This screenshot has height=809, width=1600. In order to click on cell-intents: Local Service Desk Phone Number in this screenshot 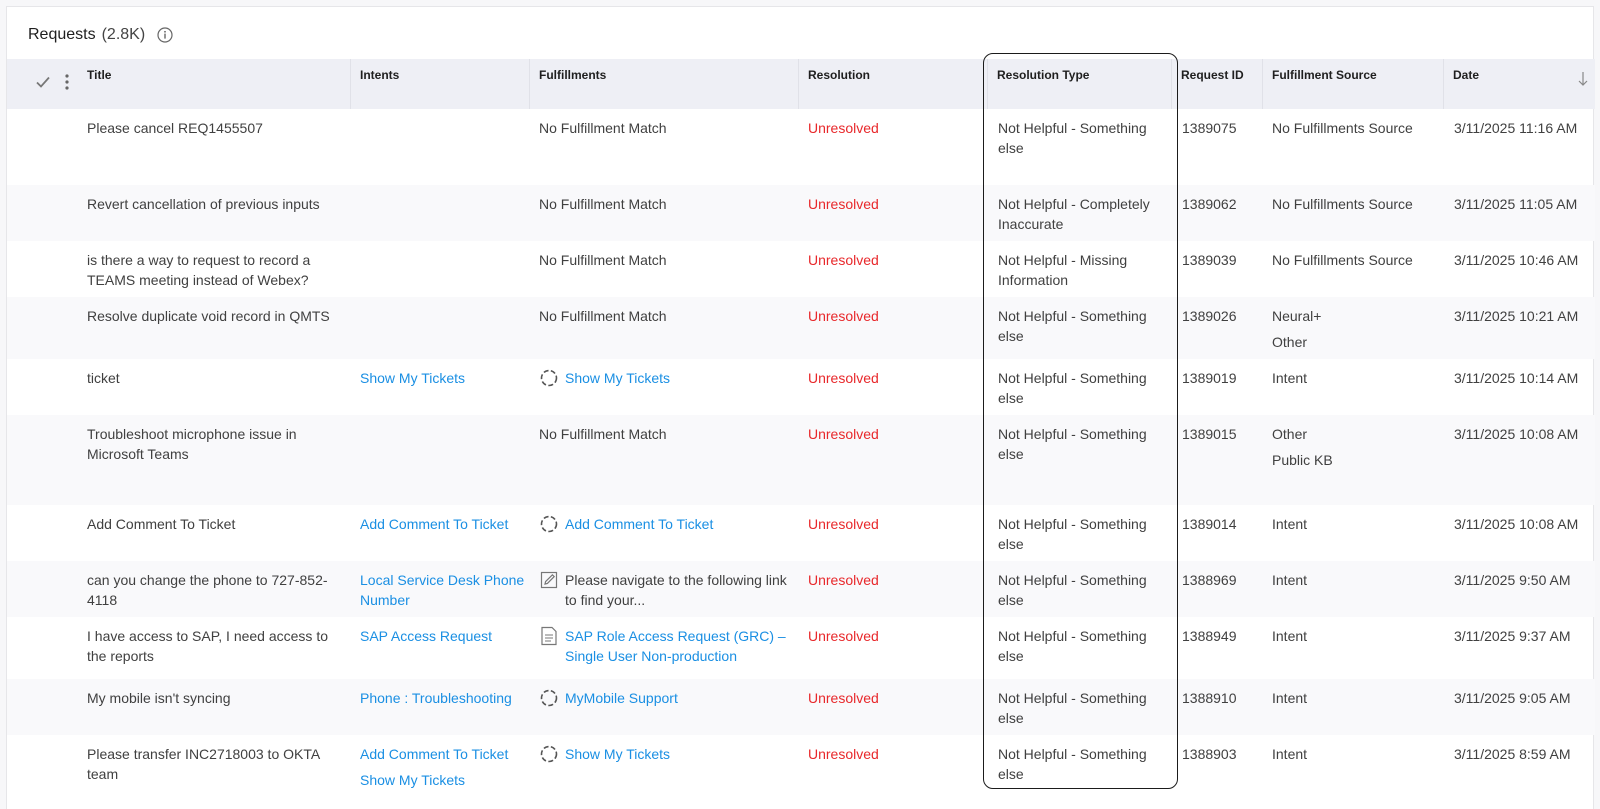, I will do `click(442, 585)`.